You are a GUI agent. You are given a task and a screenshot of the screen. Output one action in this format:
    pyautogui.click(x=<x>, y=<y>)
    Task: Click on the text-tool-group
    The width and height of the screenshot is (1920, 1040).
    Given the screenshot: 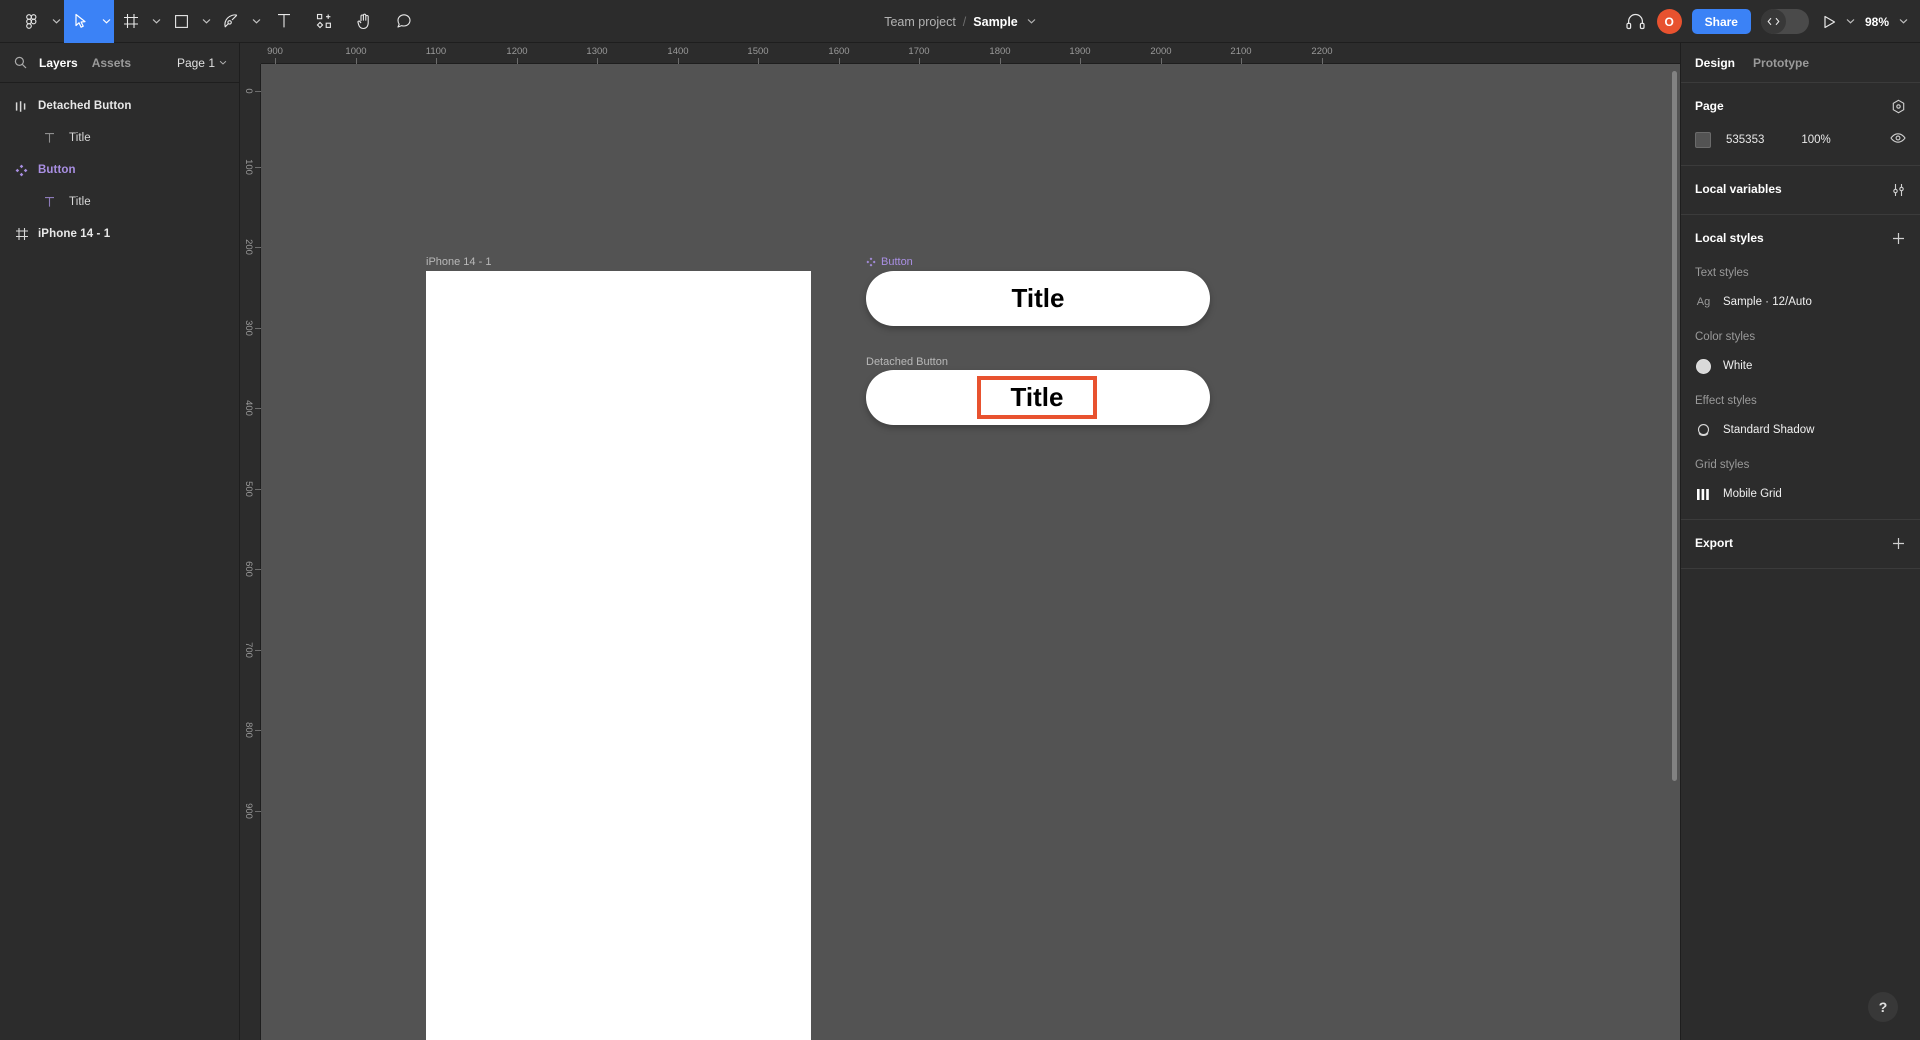 What is the action you would take?
    pyautogui.click(x=284, y=21)
    